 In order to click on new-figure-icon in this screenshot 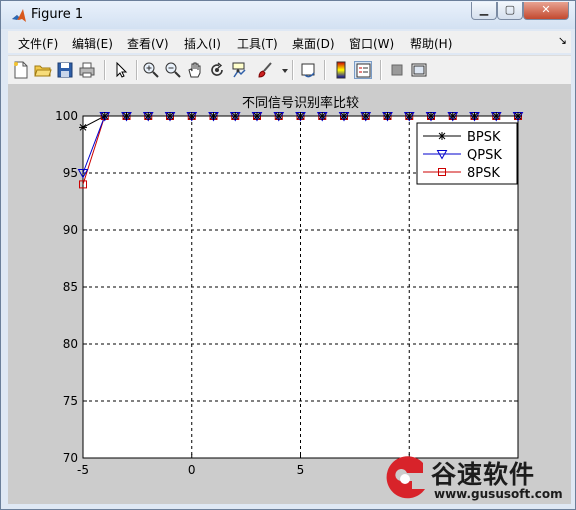, I will do `click(21, 70)`.